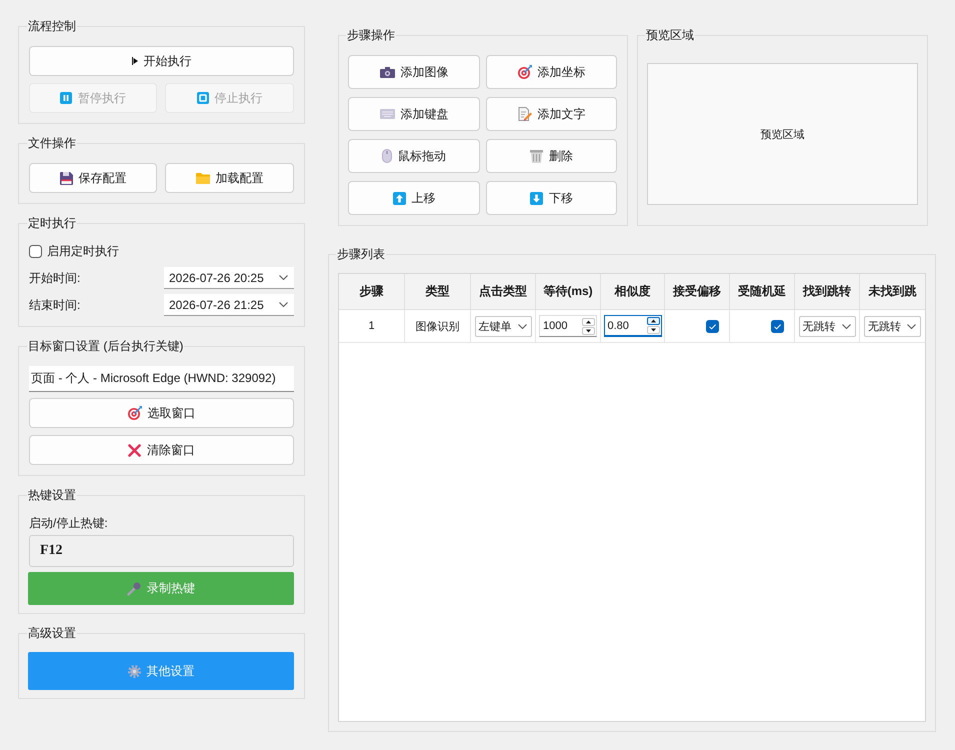 The width and height of the screenshot is (955, 750). I want to click on column-header: 相似度, so click(633, 292).